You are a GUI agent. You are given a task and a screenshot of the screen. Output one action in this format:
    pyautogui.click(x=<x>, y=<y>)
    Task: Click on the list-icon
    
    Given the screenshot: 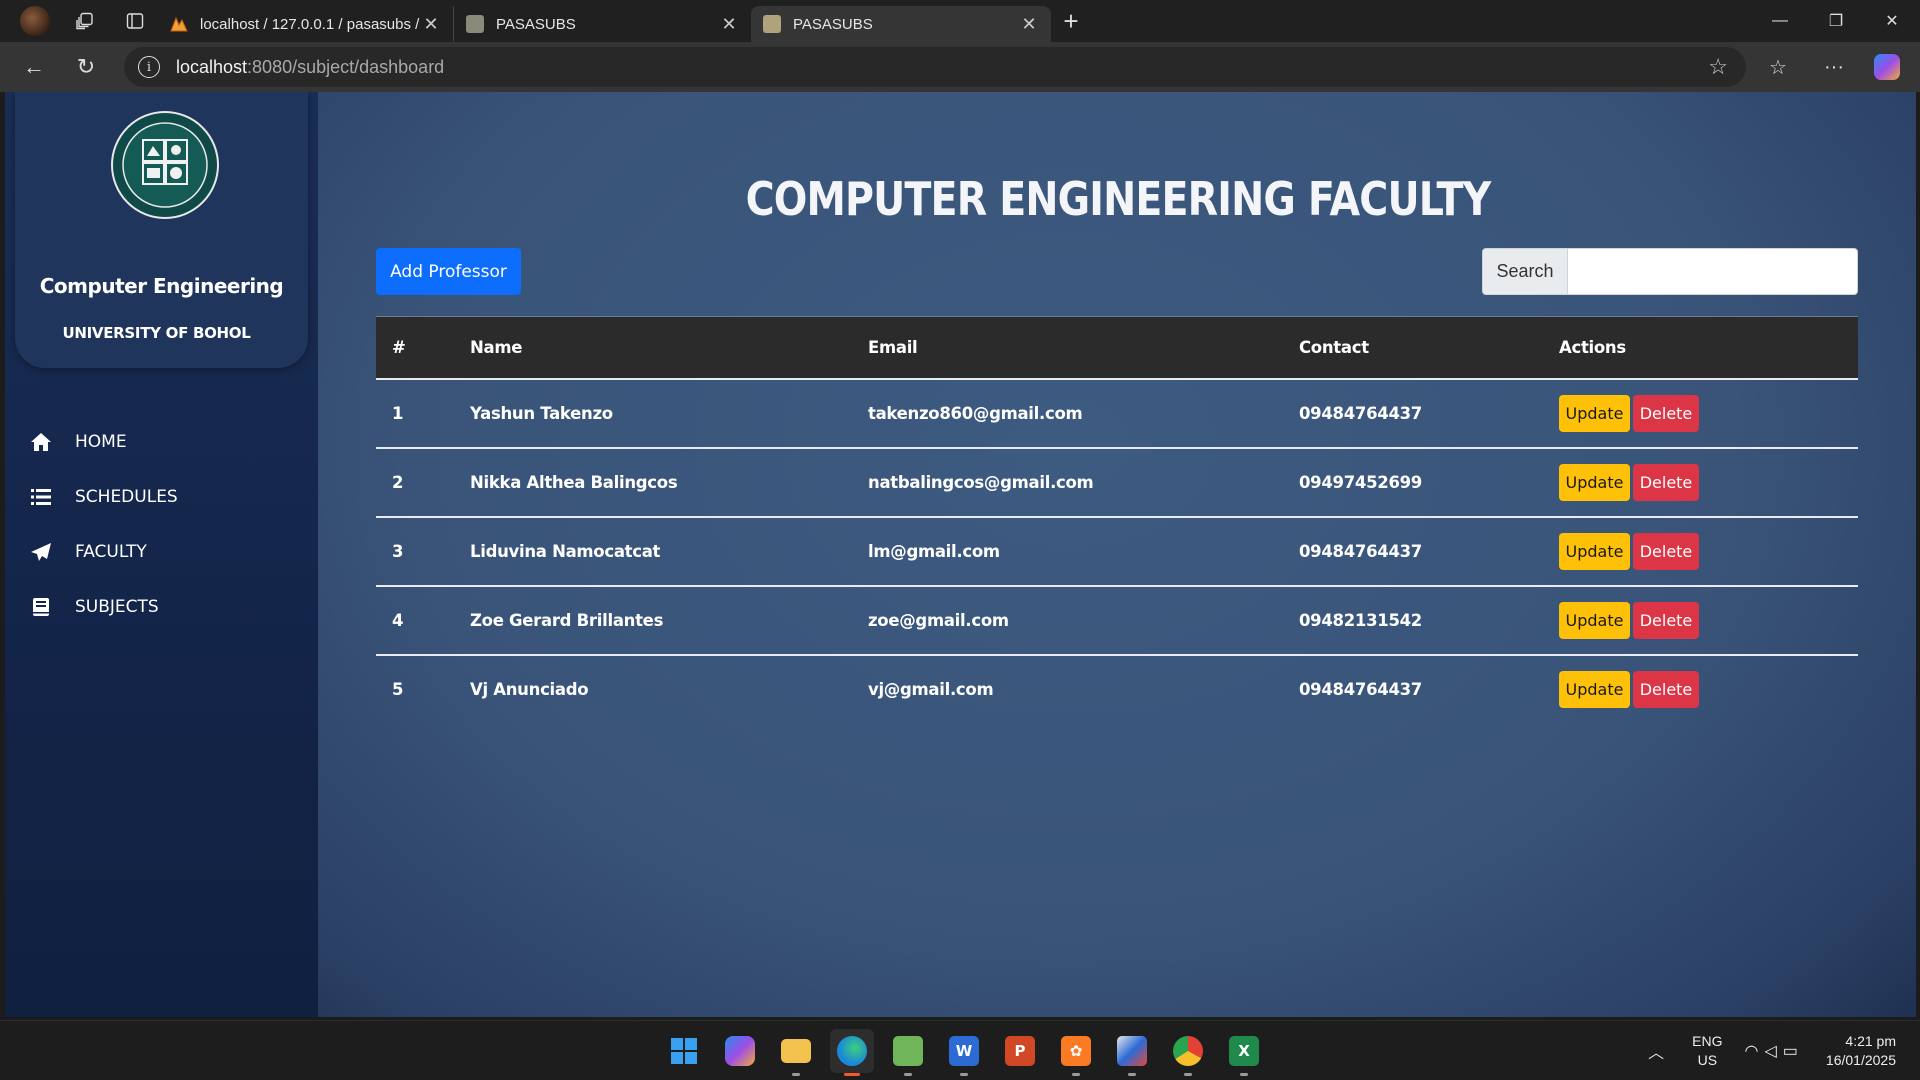 What is the action you would take?
    pyautogui.click(x=41, y=497)
    